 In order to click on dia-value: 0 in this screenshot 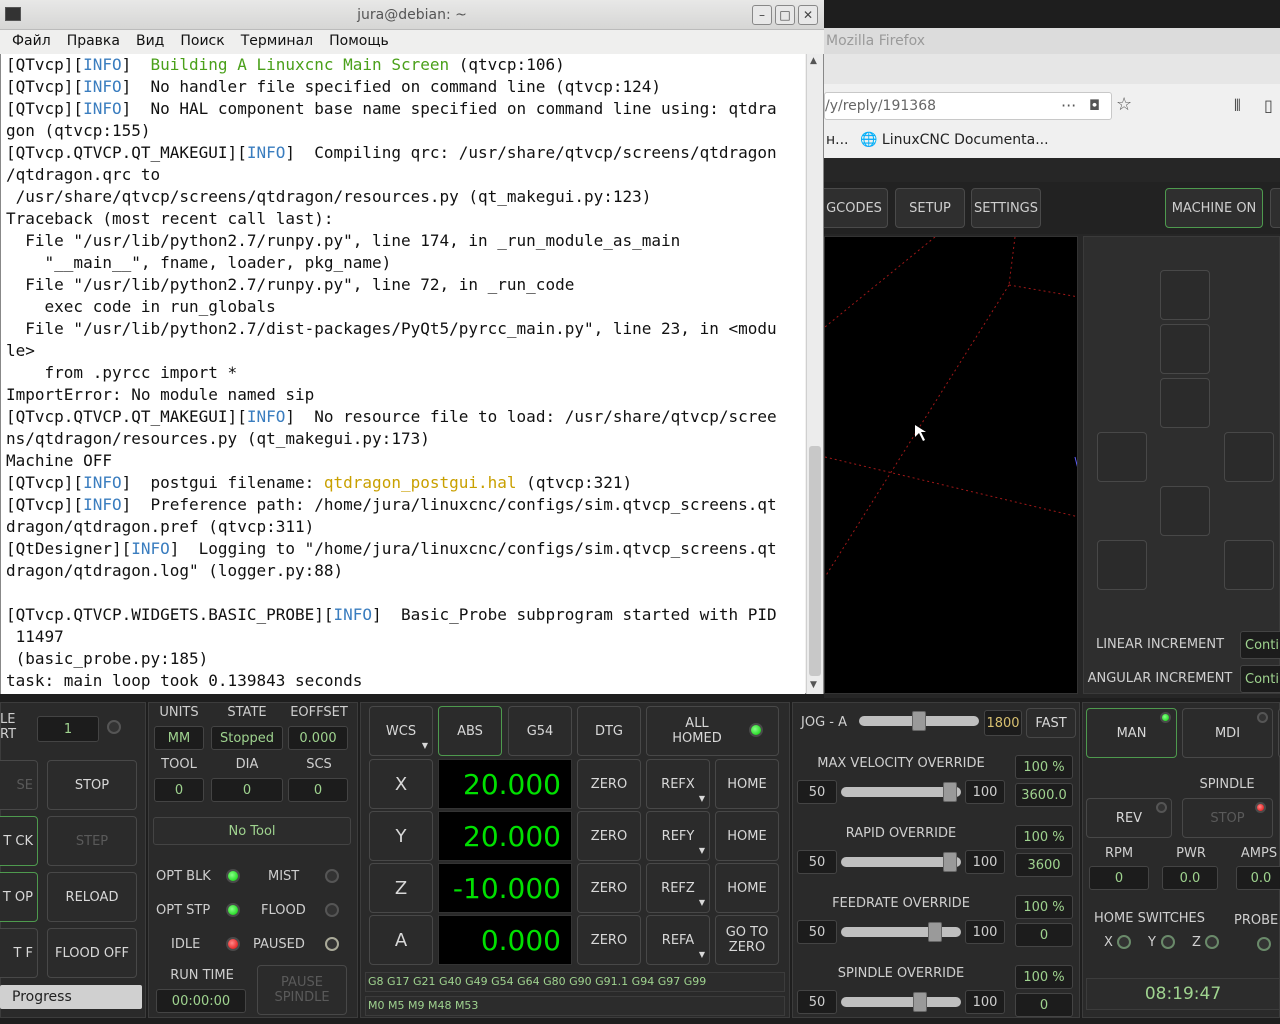, I will do `click(247, 790)`.